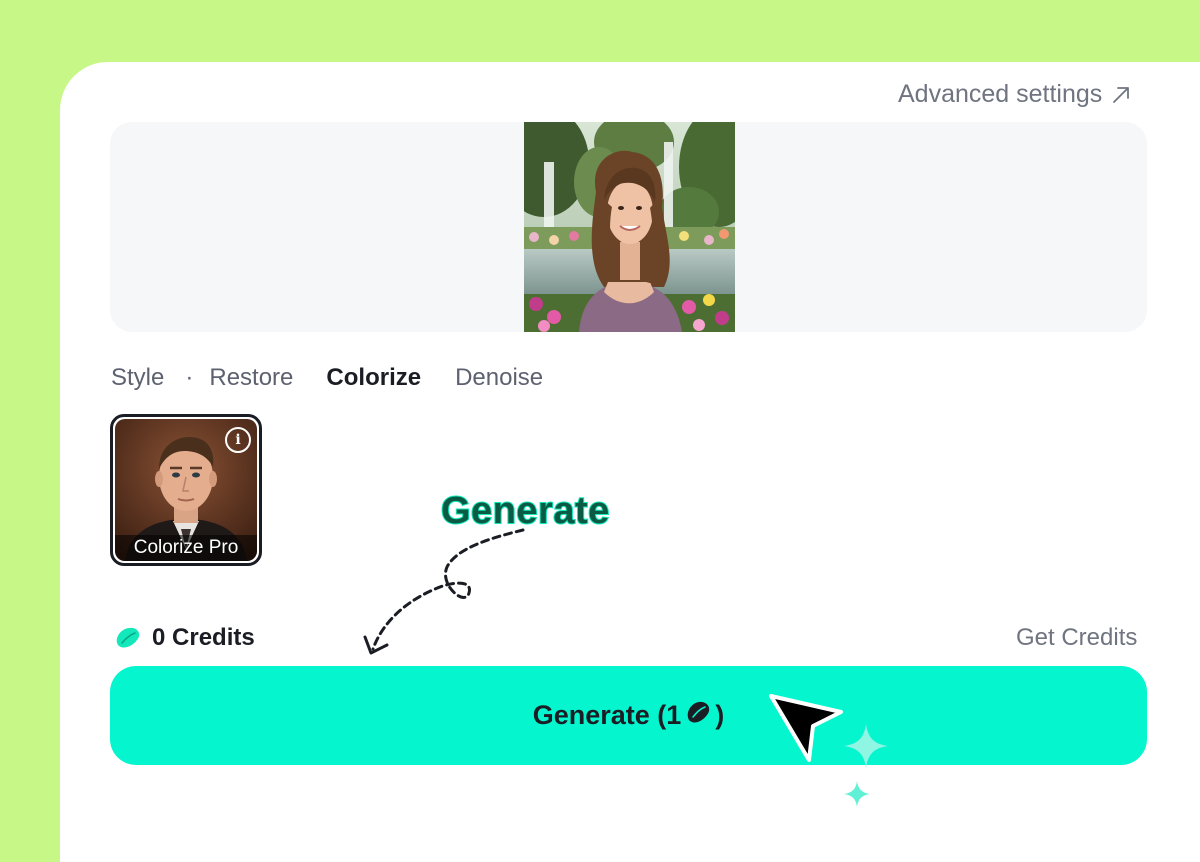 The image size is (1200, 862). Describe the element at coordinates (137, 378) in the screenshot. I see `tab-style: Style` at that location.